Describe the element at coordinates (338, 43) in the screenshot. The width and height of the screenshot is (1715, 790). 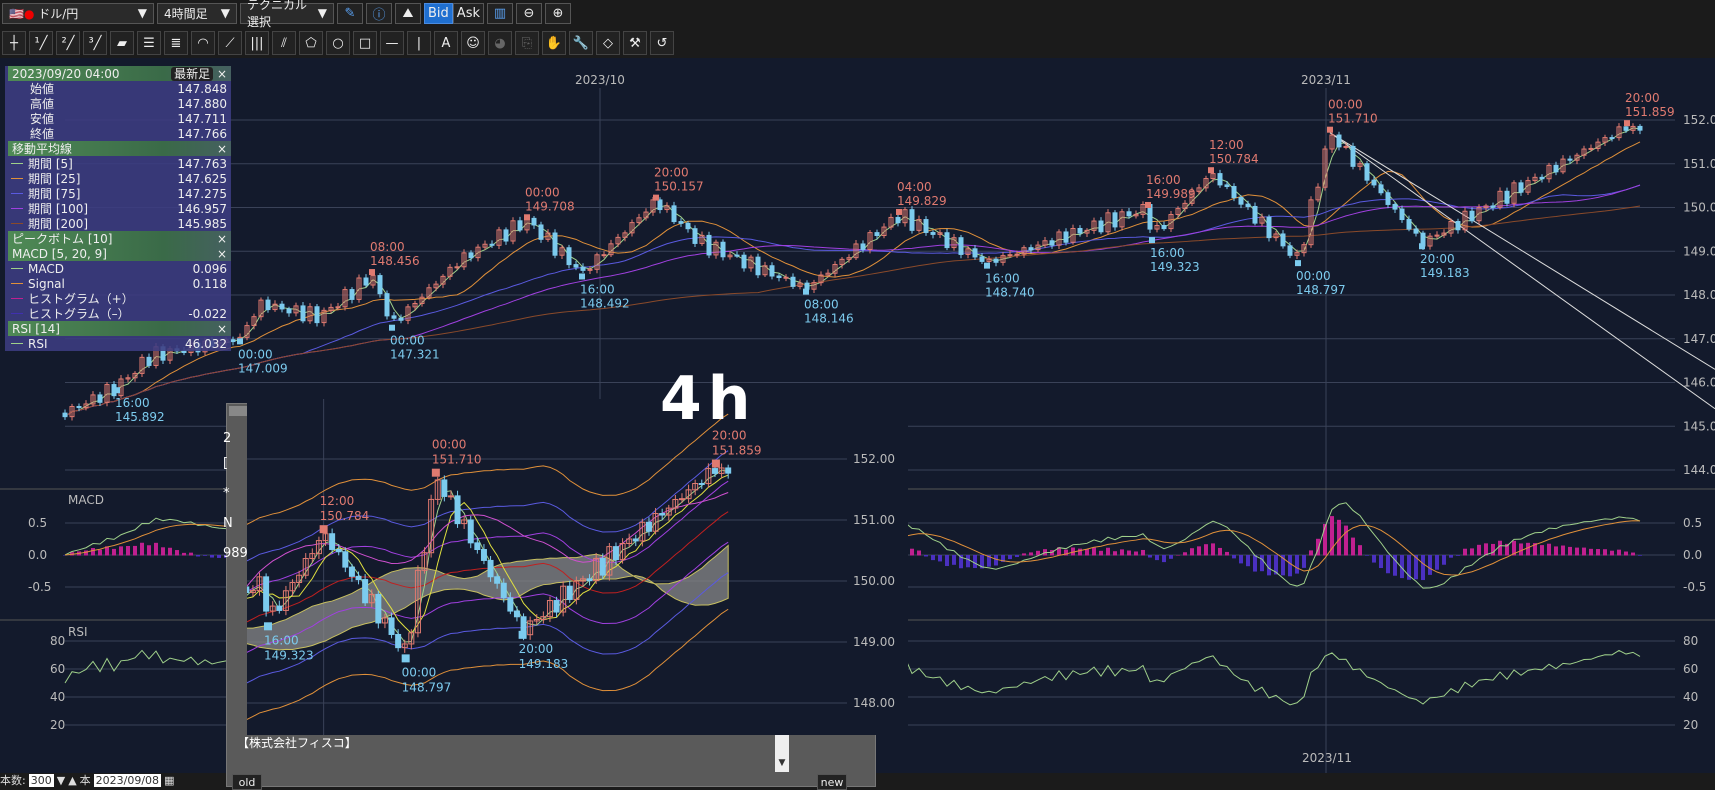
I see `circle-tool: ○` at that location.